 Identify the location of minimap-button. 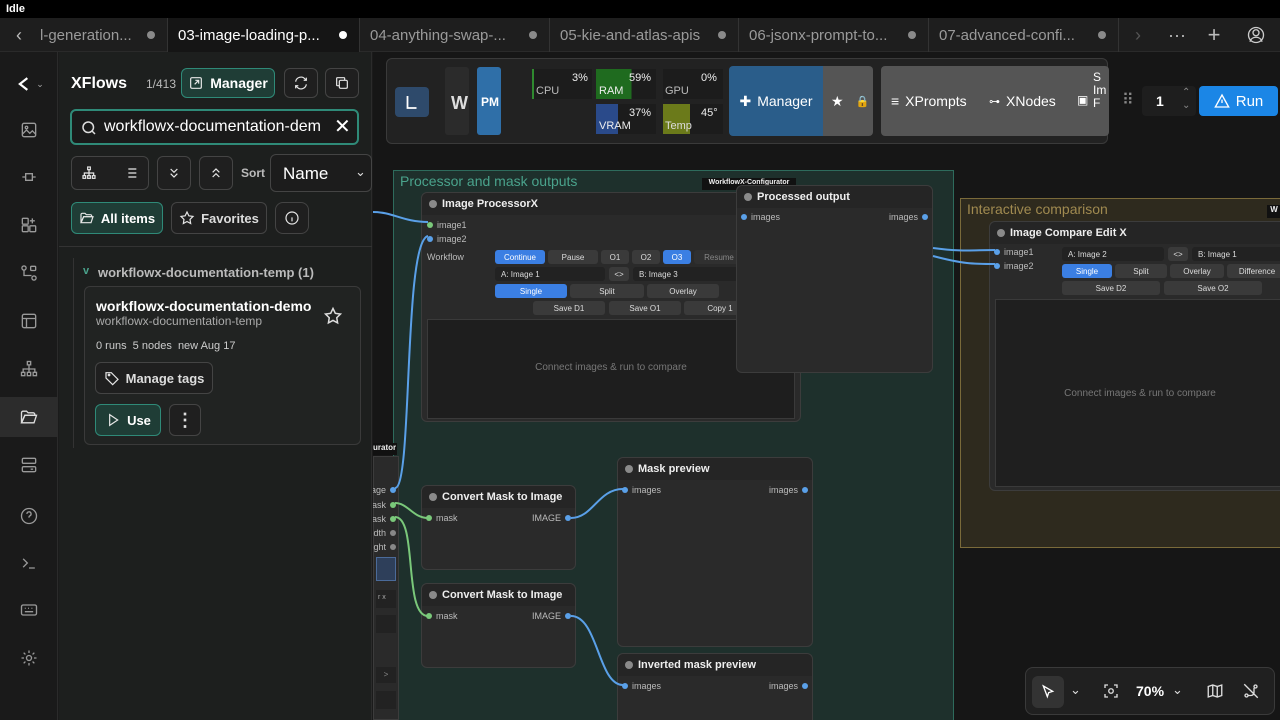
(1215, 693).